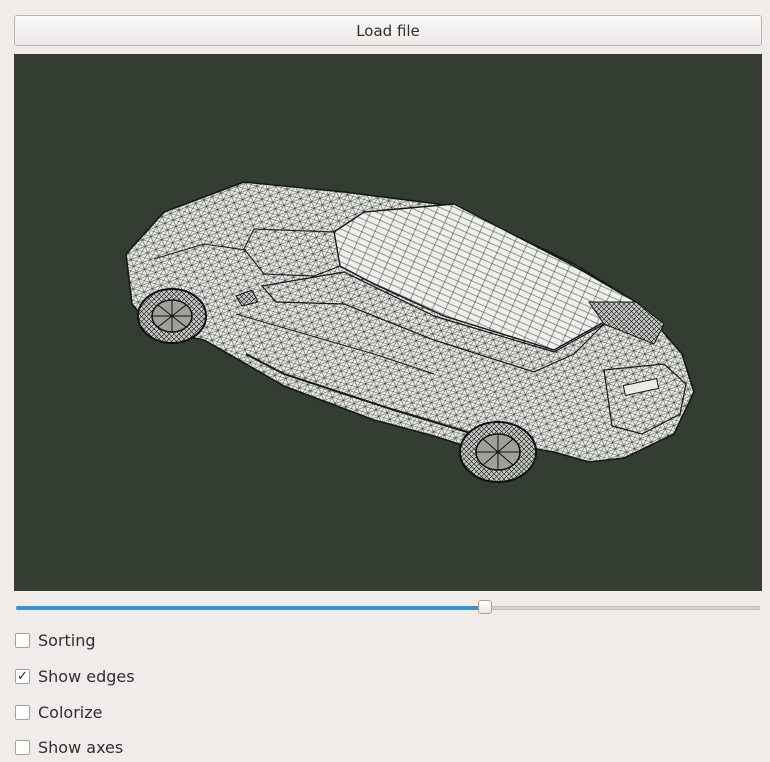 The image size is (770, 762). I want to click on colorize-checkbox: Colorize, so click(58, 712).